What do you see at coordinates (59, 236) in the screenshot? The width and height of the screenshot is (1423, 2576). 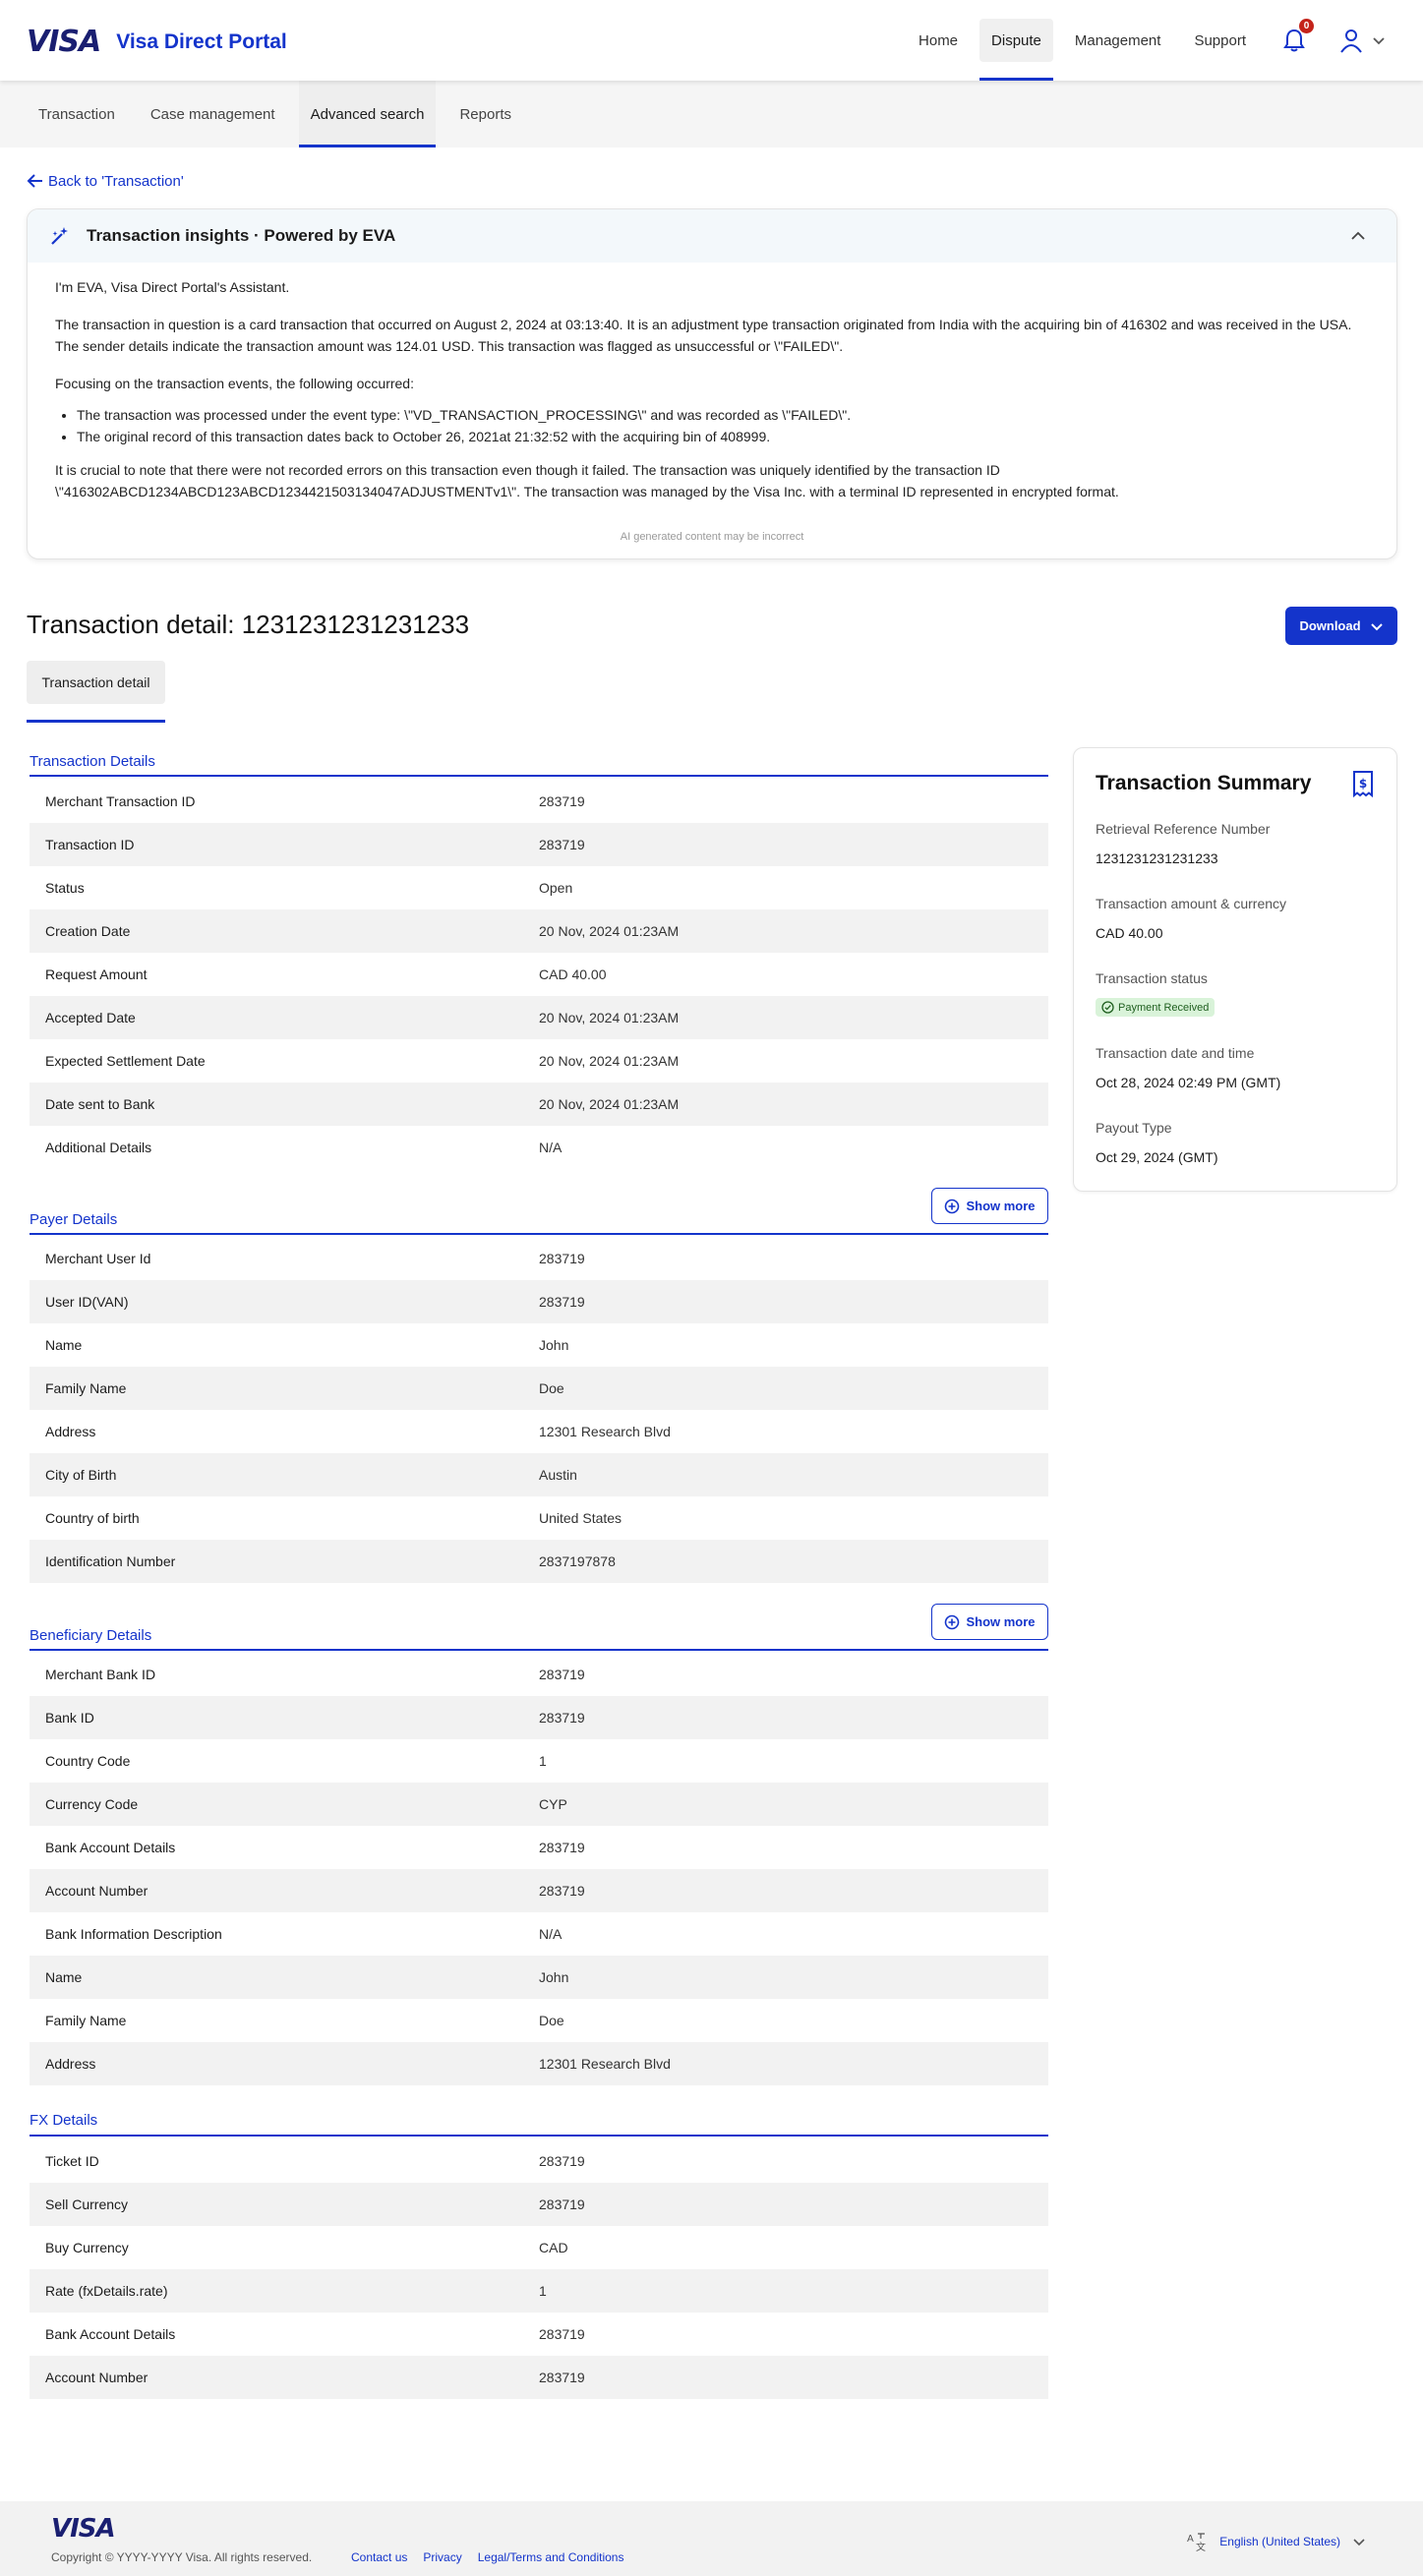 I see `sparkle-wand-icon` at bounding box center [59, 236].